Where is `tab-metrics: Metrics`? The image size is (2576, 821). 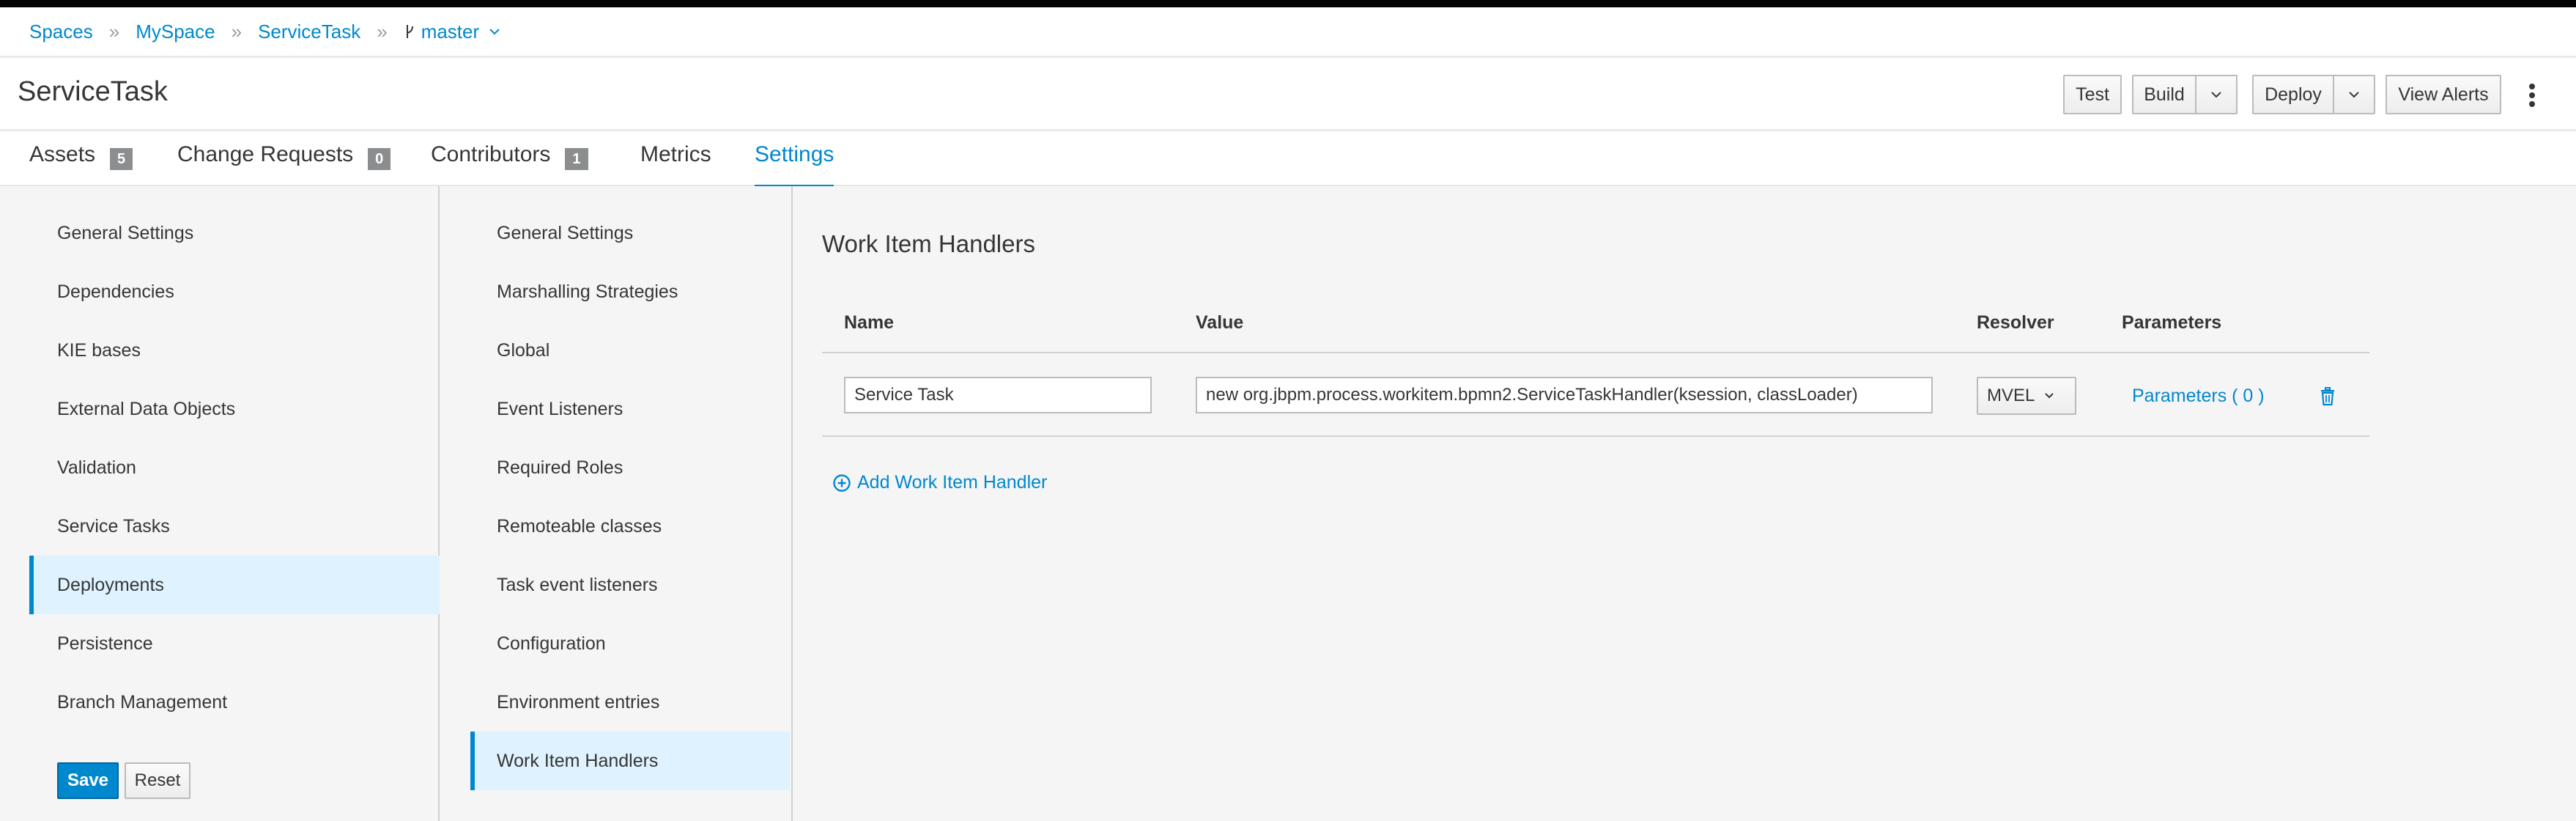 tab-metrics: Metrics is located at coordinates (675, 163).